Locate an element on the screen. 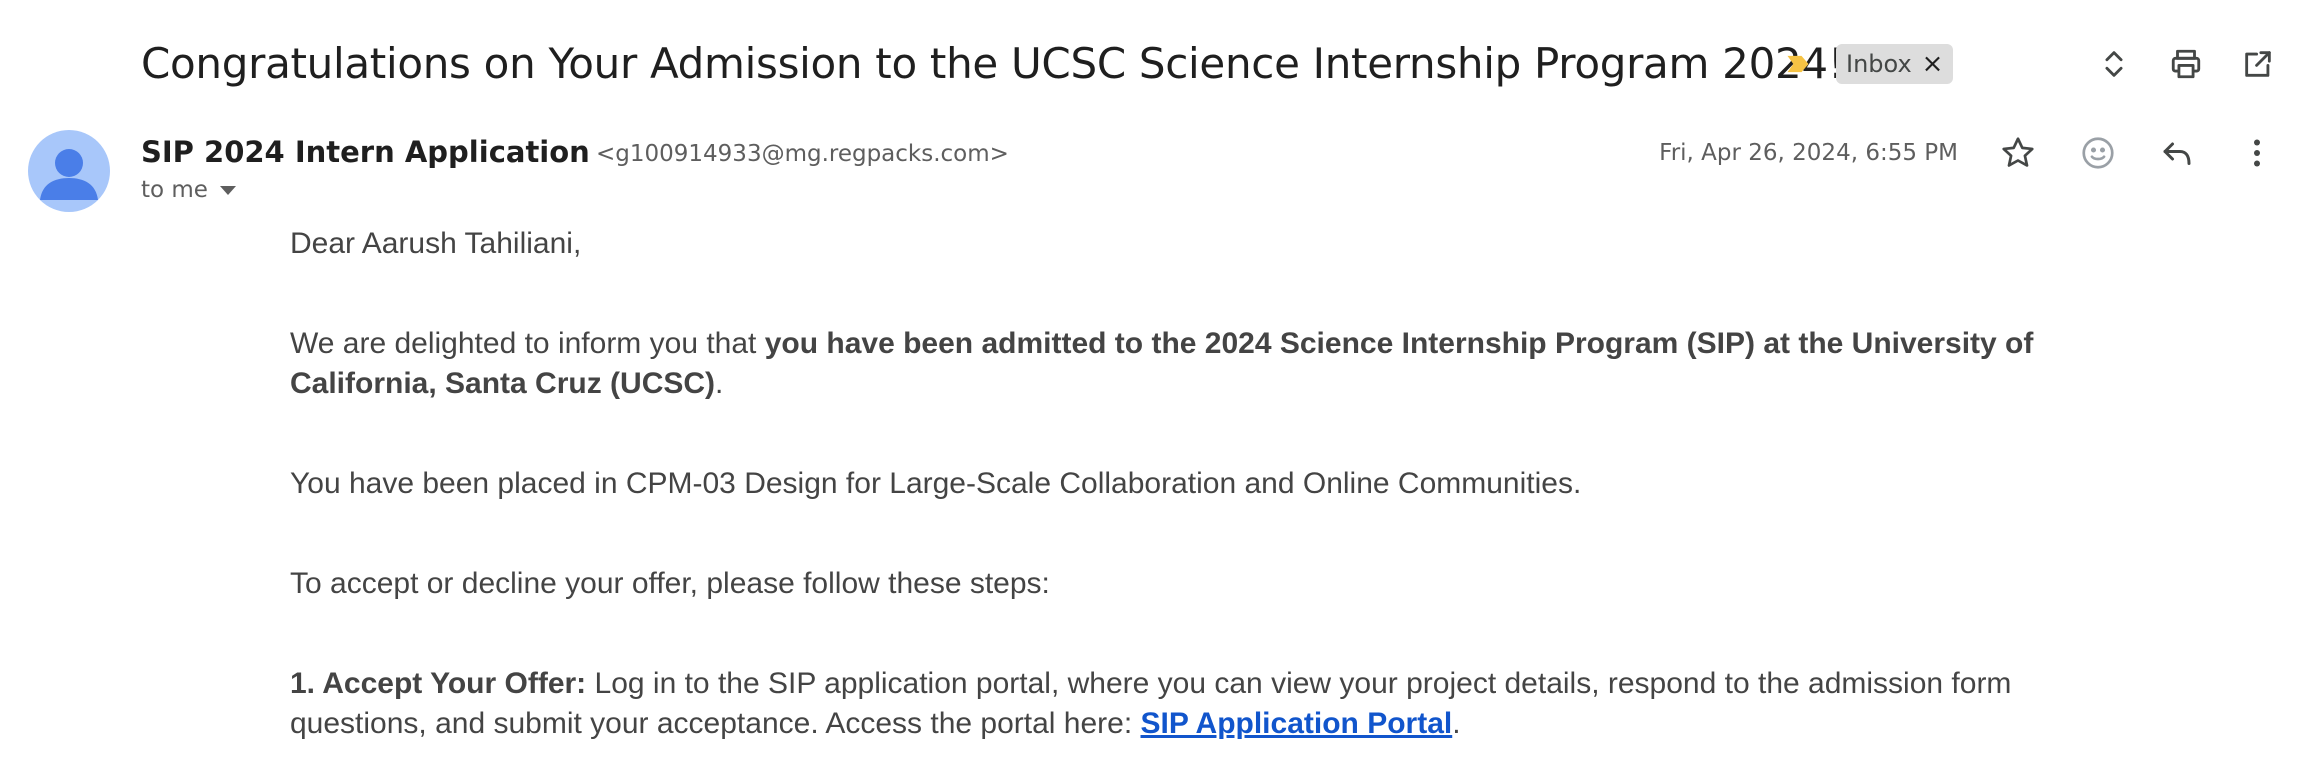  remove-label-button: × is located at coordinates (1933, 64).